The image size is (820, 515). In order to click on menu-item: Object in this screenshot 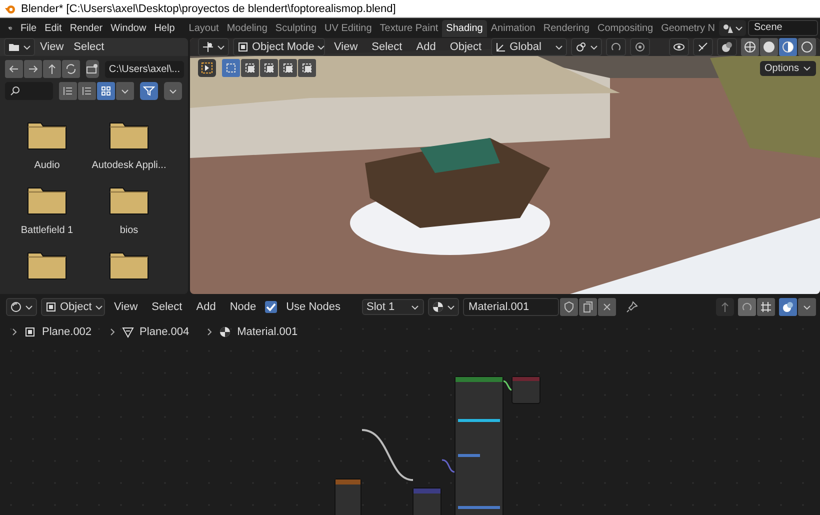, I will do `click(465, 47)`.